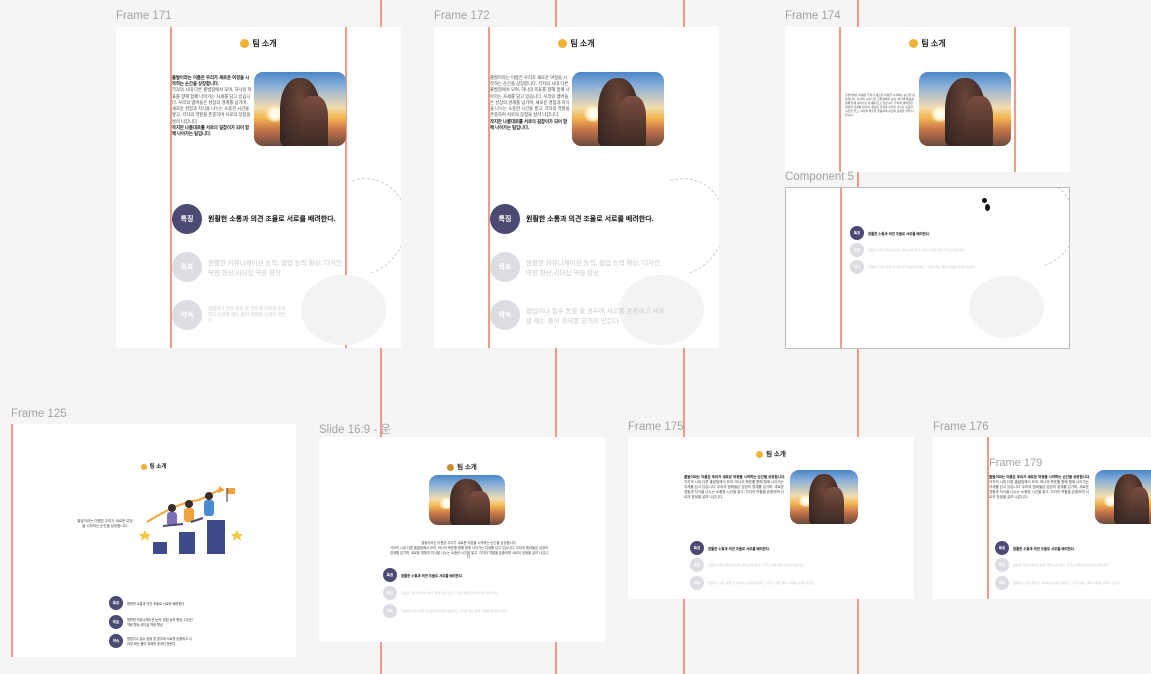 The height and width of the screenshot is (674, 1151). I want to click on frame-label: Frame 175, so click(656, 427).